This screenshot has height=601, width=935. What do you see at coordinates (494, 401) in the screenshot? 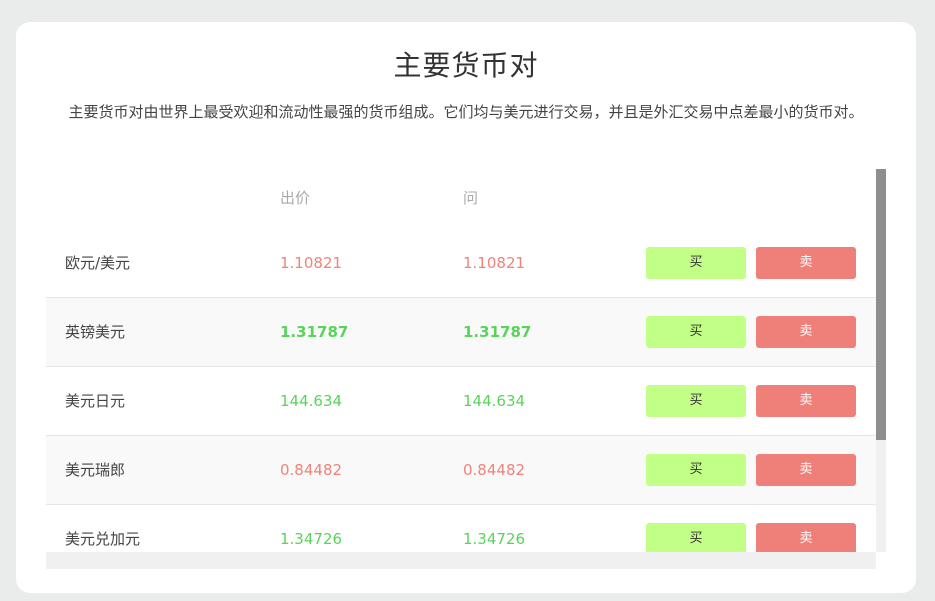
I see `ask-price: 144.634` at bounding box center [494, 401].